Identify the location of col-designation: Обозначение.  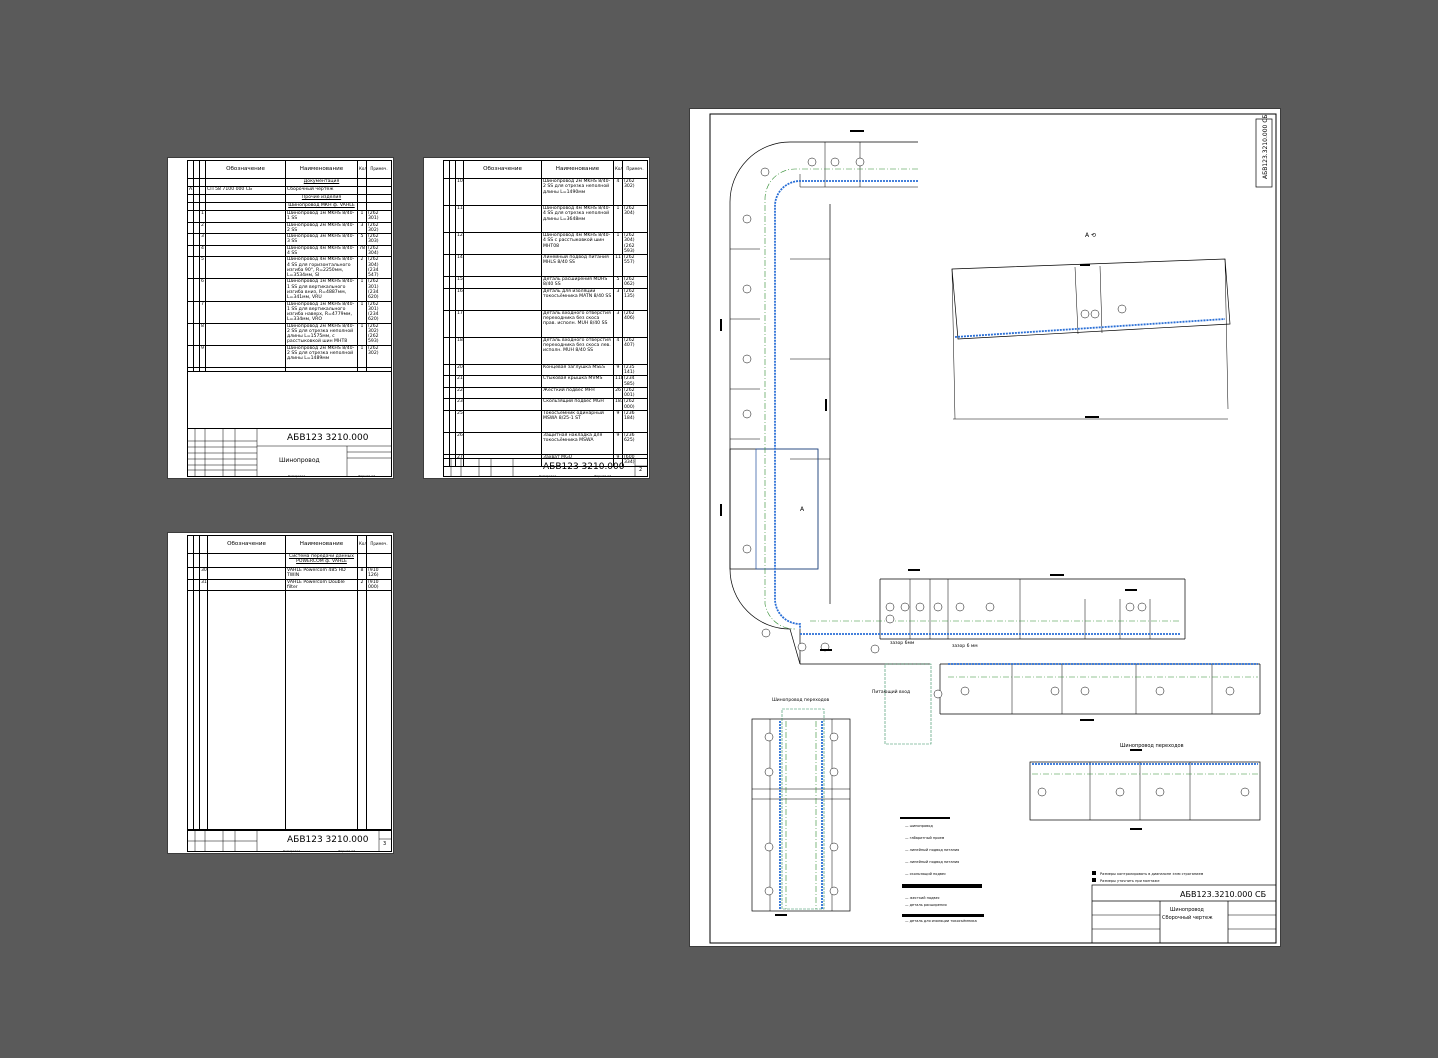
(246, 544).